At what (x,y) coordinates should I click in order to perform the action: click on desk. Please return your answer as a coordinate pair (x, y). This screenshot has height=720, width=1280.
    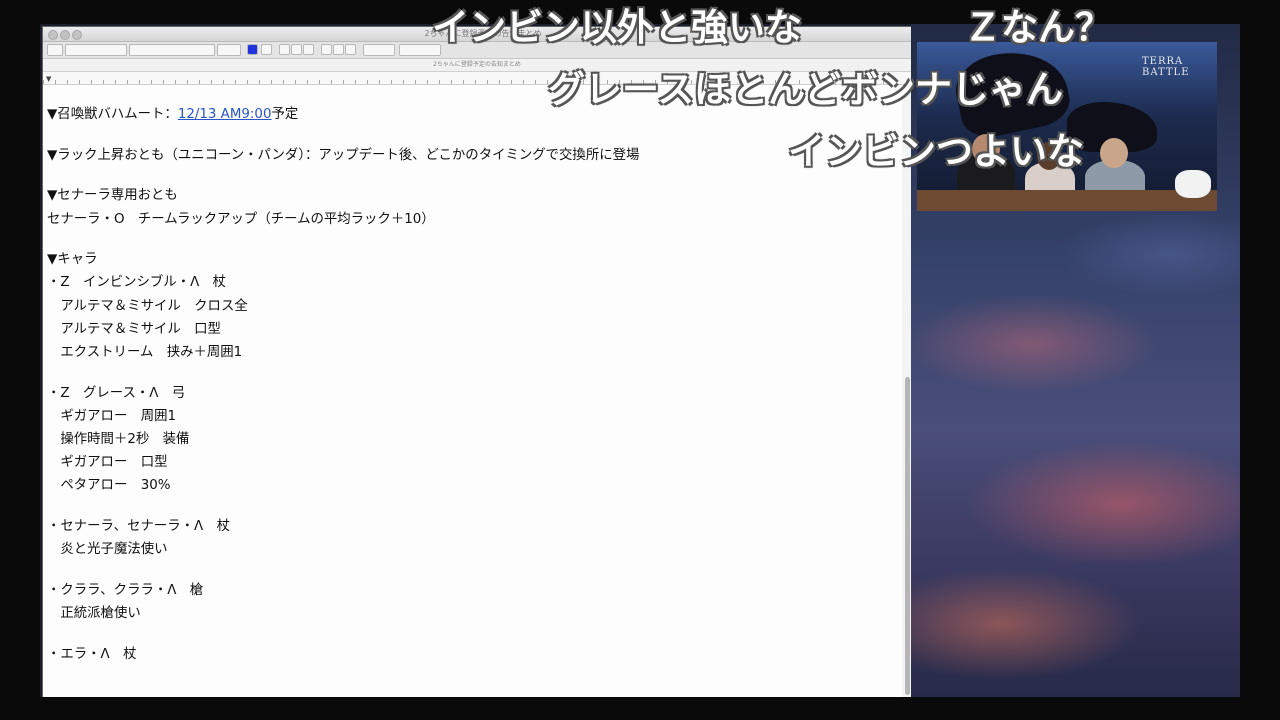
    Looking at the image, I should click on (1067, 200).